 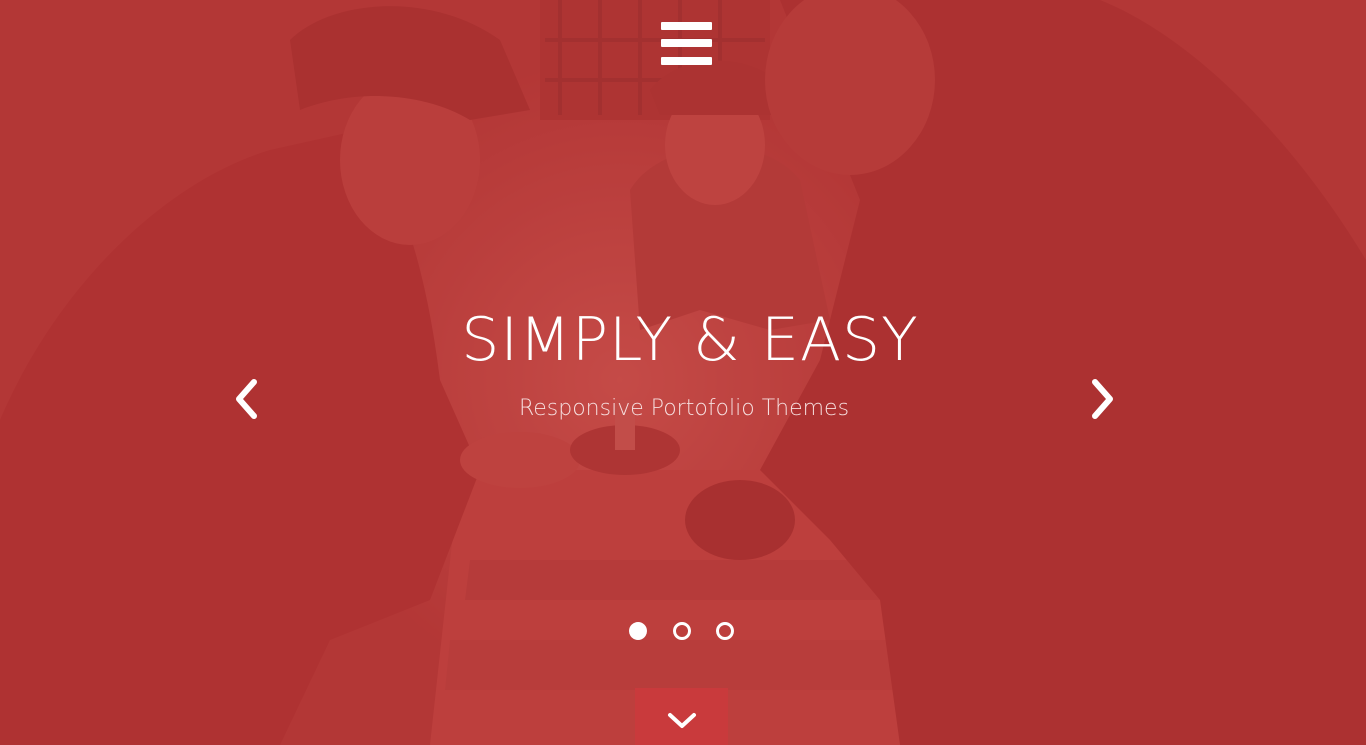 I want to click on slide-title: SIMPLY & EASY, so click(x=690, y=340).